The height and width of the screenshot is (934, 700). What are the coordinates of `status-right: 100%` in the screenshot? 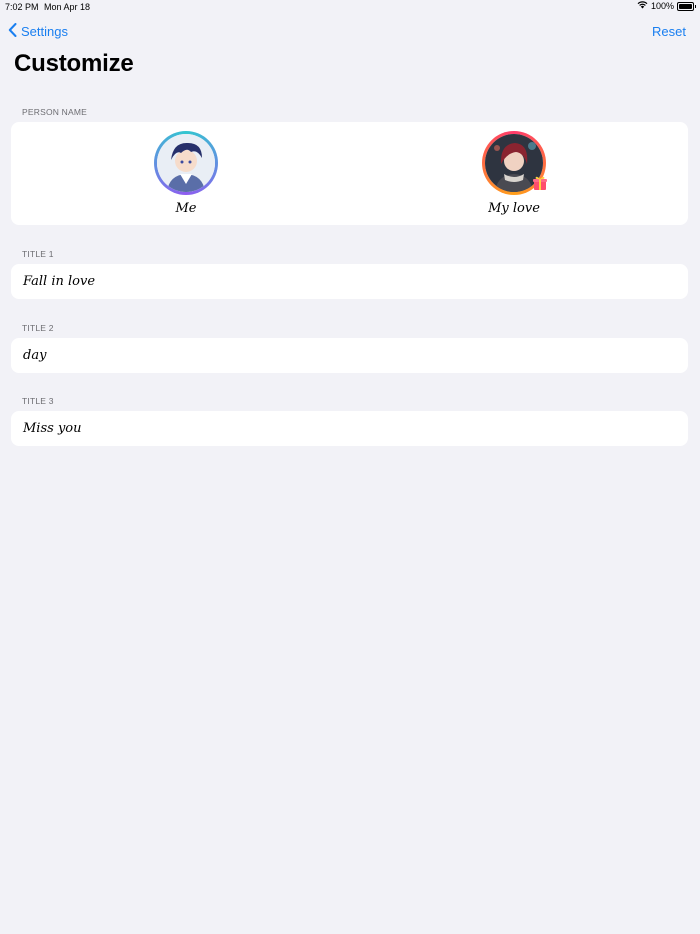 It's located at (666, 6).